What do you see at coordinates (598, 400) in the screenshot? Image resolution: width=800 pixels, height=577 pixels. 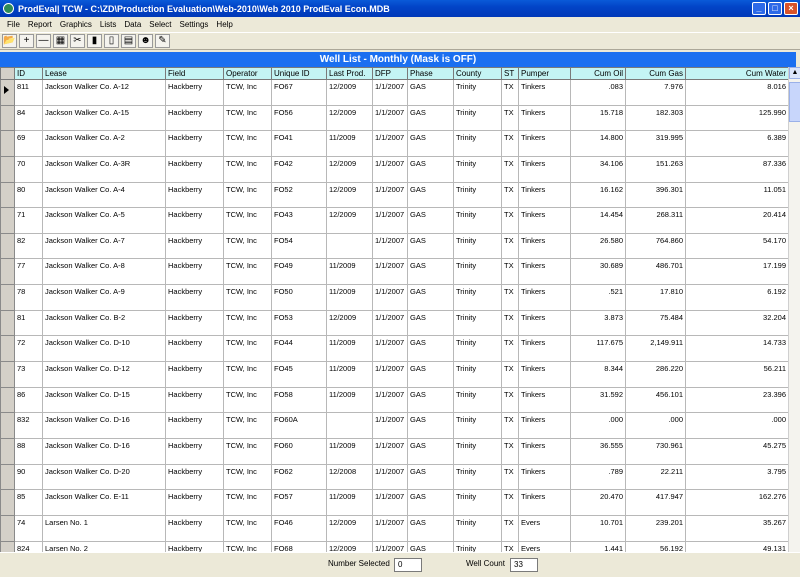 I see `cell-cum-oil: 31.592` at bounding box center [598, 400].